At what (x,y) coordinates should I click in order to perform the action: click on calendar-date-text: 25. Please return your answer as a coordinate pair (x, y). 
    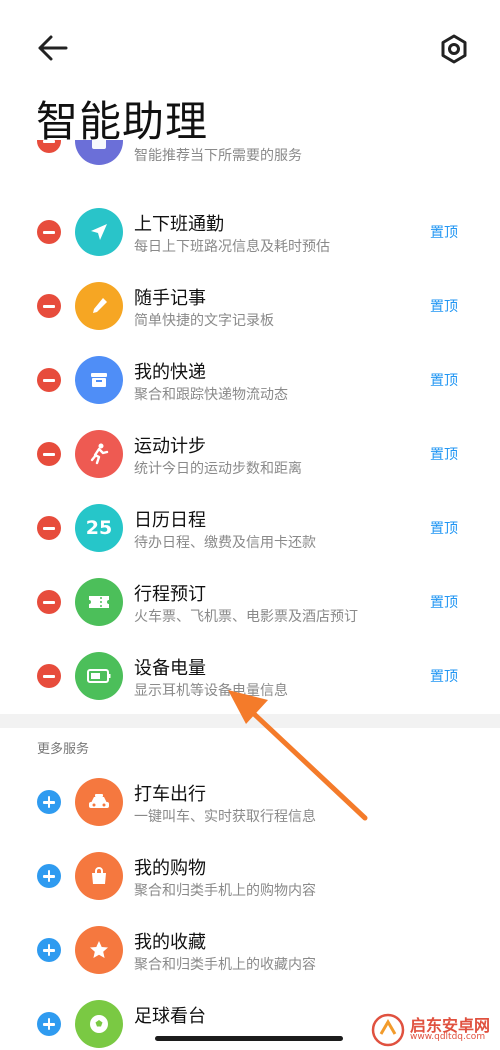
    Looking at the image, I should click on (99, 528).